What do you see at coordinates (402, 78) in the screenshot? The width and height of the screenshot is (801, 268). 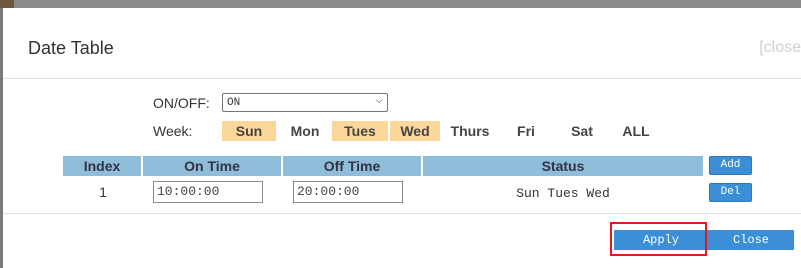 I see `header-divider` at bounding box center [402, 78].